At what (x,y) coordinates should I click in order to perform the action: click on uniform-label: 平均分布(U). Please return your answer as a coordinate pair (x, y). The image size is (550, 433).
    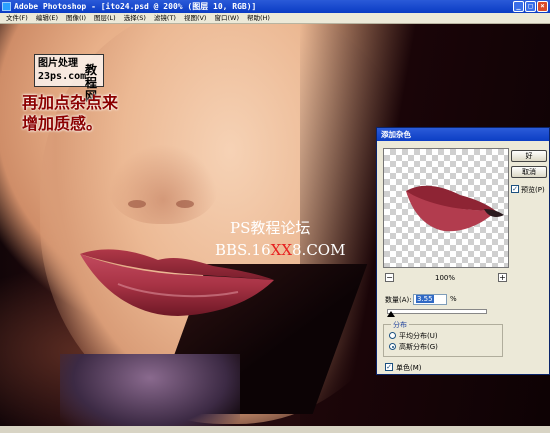
    Looking at the image, I should click on (418, 336).